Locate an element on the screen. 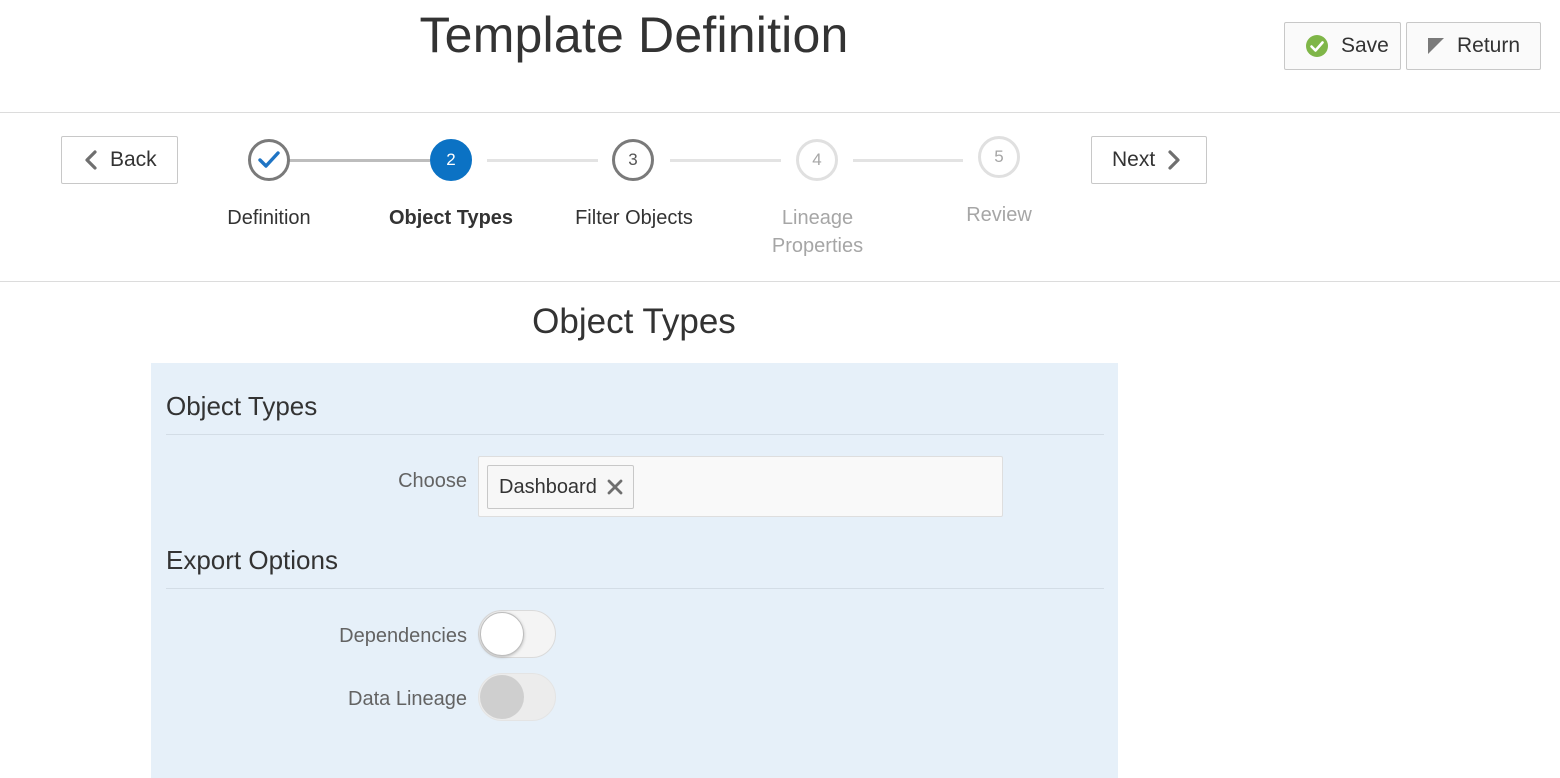 The height and width of the screenshot is (778, 1560). step-number: 2 is located at coordinates (451, 159).